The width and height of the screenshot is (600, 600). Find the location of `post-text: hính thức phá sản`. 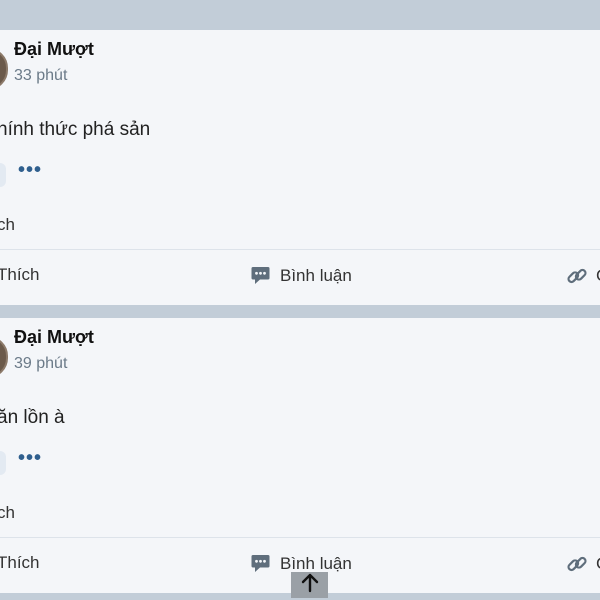

post-text: hính thức phá sản is located at coordinates (75, 129).